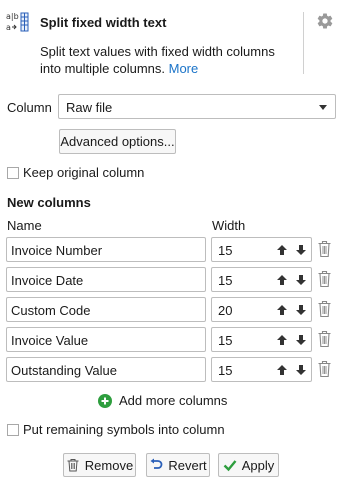  What do you see at coordinates (258, 465) in the screenshot?
I see `apply-label: Apply` at bounding box center [258, 465].